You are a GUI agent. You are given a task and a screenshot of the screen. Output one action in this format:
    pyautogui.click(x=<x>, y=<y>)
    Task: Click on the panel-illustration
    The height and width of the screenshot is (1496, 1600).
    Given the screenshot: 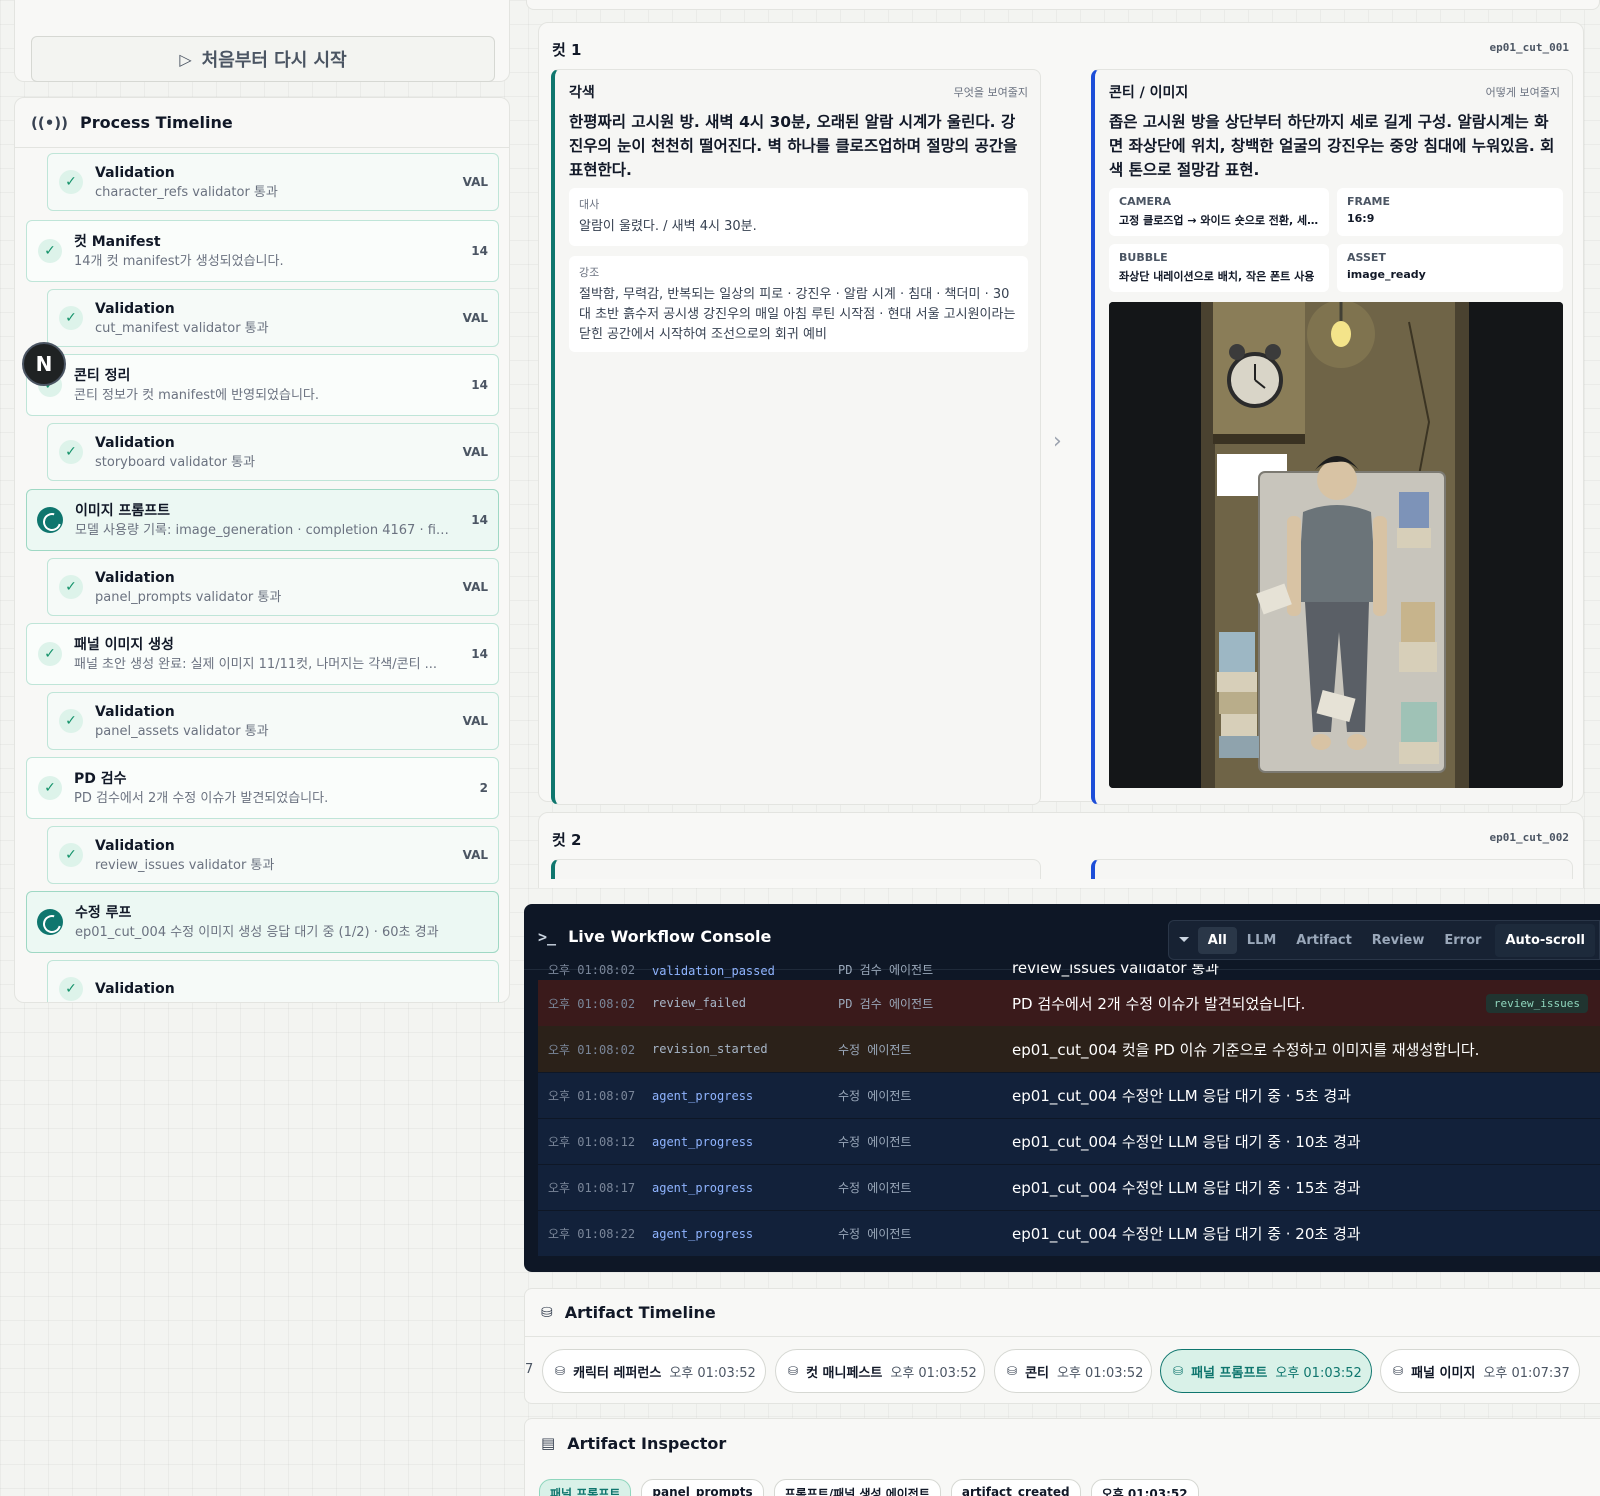 What is the action you would take?
    pyautogui.click(x=1336, y=545)
    